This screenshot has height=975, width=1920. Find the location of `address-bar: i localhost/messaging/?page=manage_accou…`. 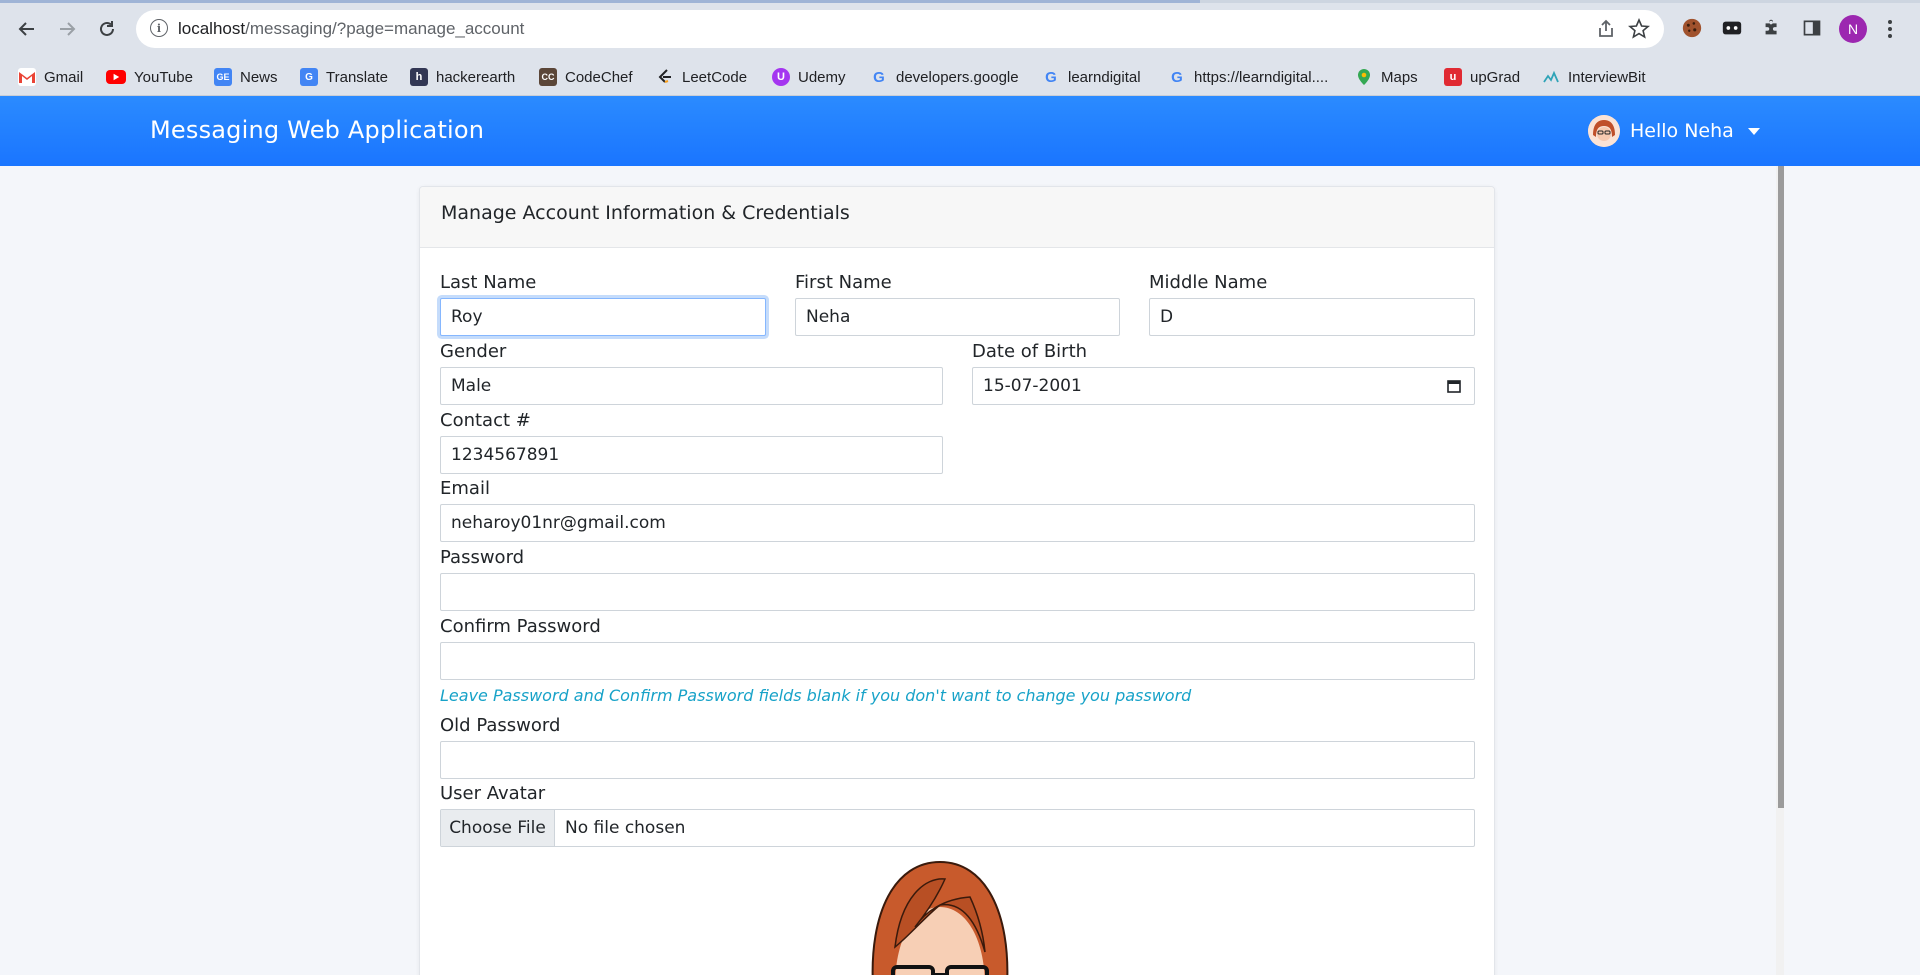

address-bar: i localhost/messaging/?page=manage_accou… is located at coordinates (900, 29).